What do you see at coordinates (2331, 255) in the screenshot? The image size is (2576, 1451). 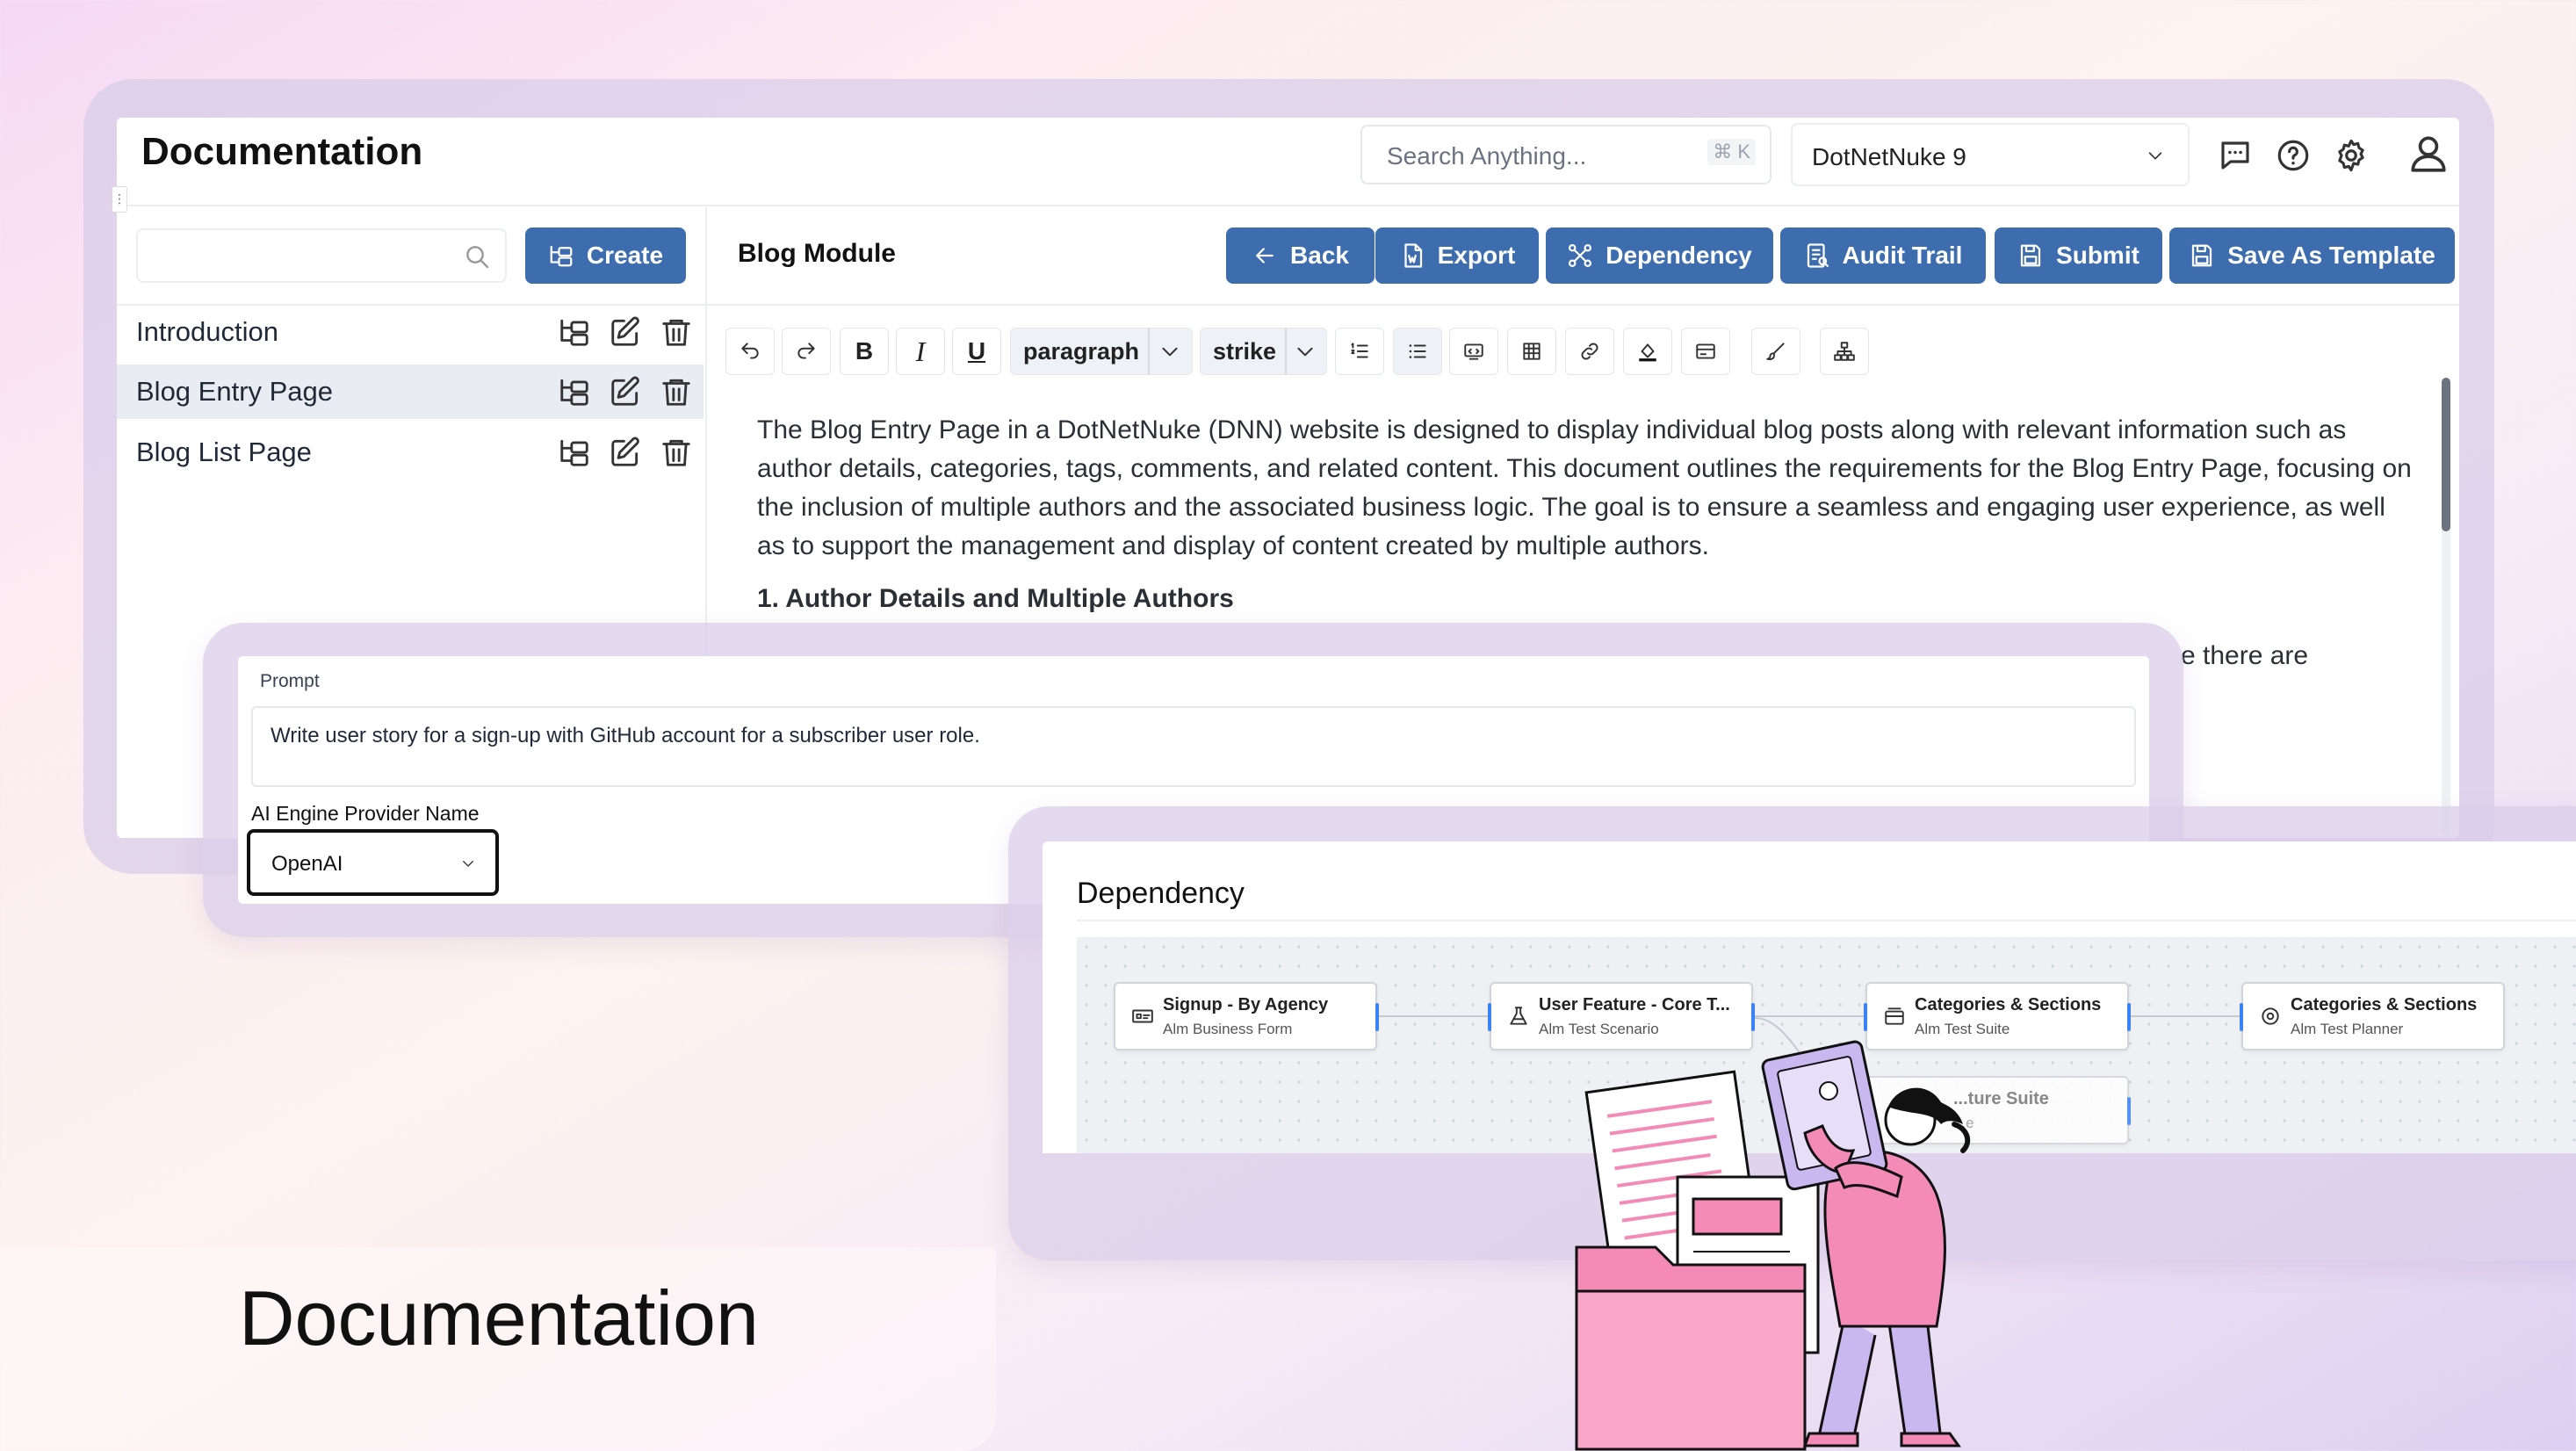 I see `save-as-template-button-label: Save As Template` at bounding box center [2331, 255].